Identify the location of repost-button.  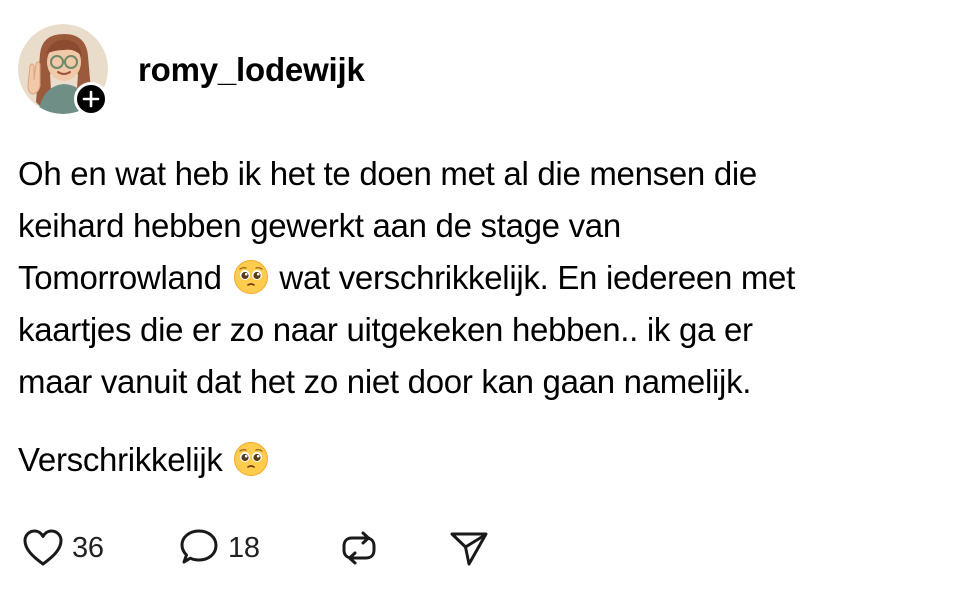
(359, 548).